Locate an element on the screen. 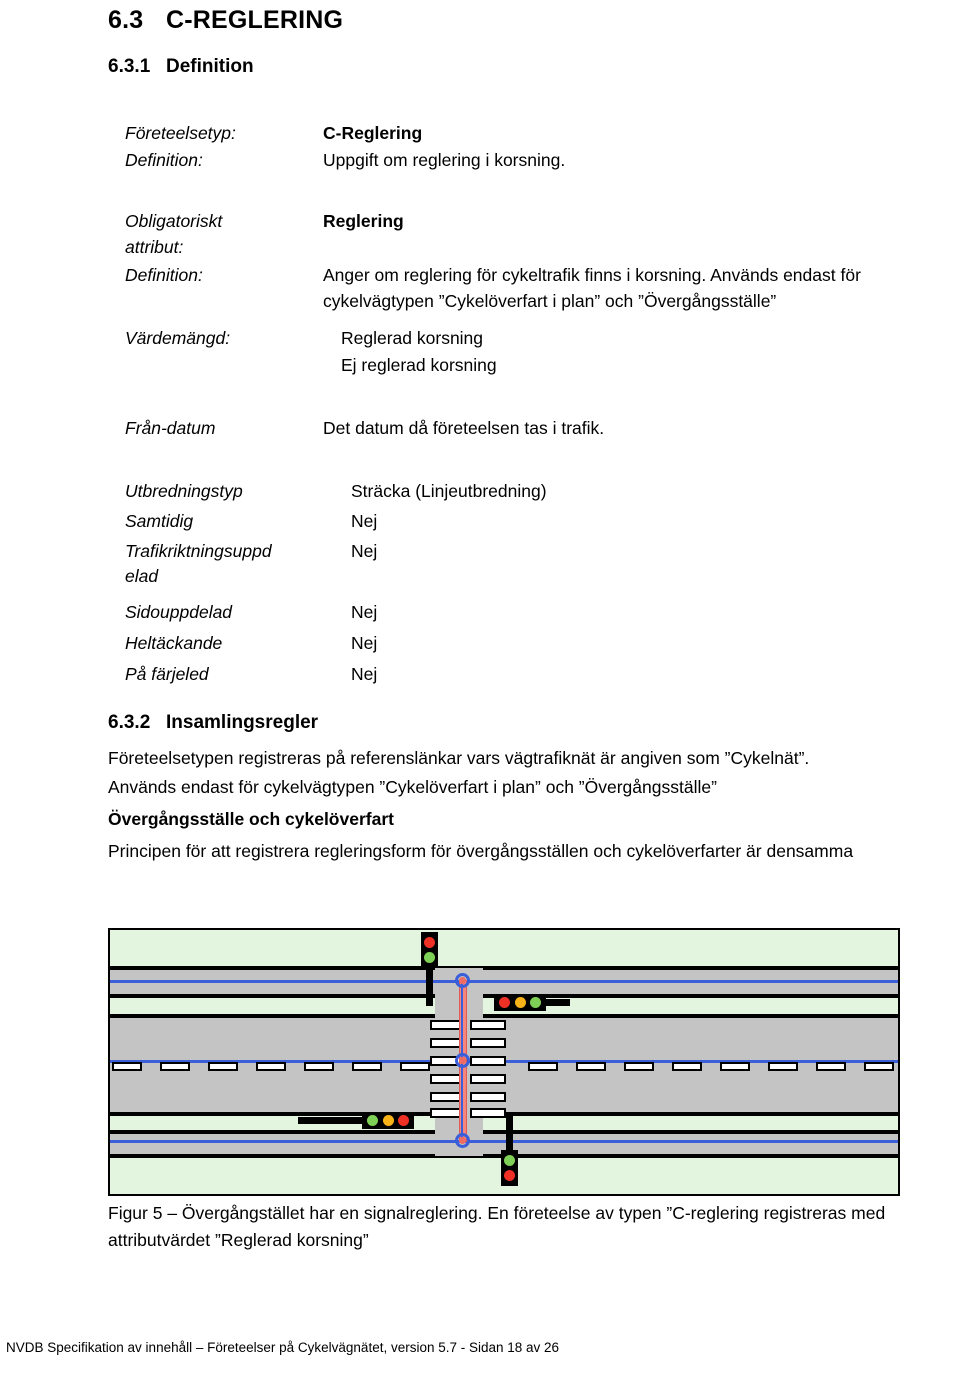 The height and width of the screenshot is (1375, 960). traffic-signal-lower-left is located at coordinates (388, 1120).